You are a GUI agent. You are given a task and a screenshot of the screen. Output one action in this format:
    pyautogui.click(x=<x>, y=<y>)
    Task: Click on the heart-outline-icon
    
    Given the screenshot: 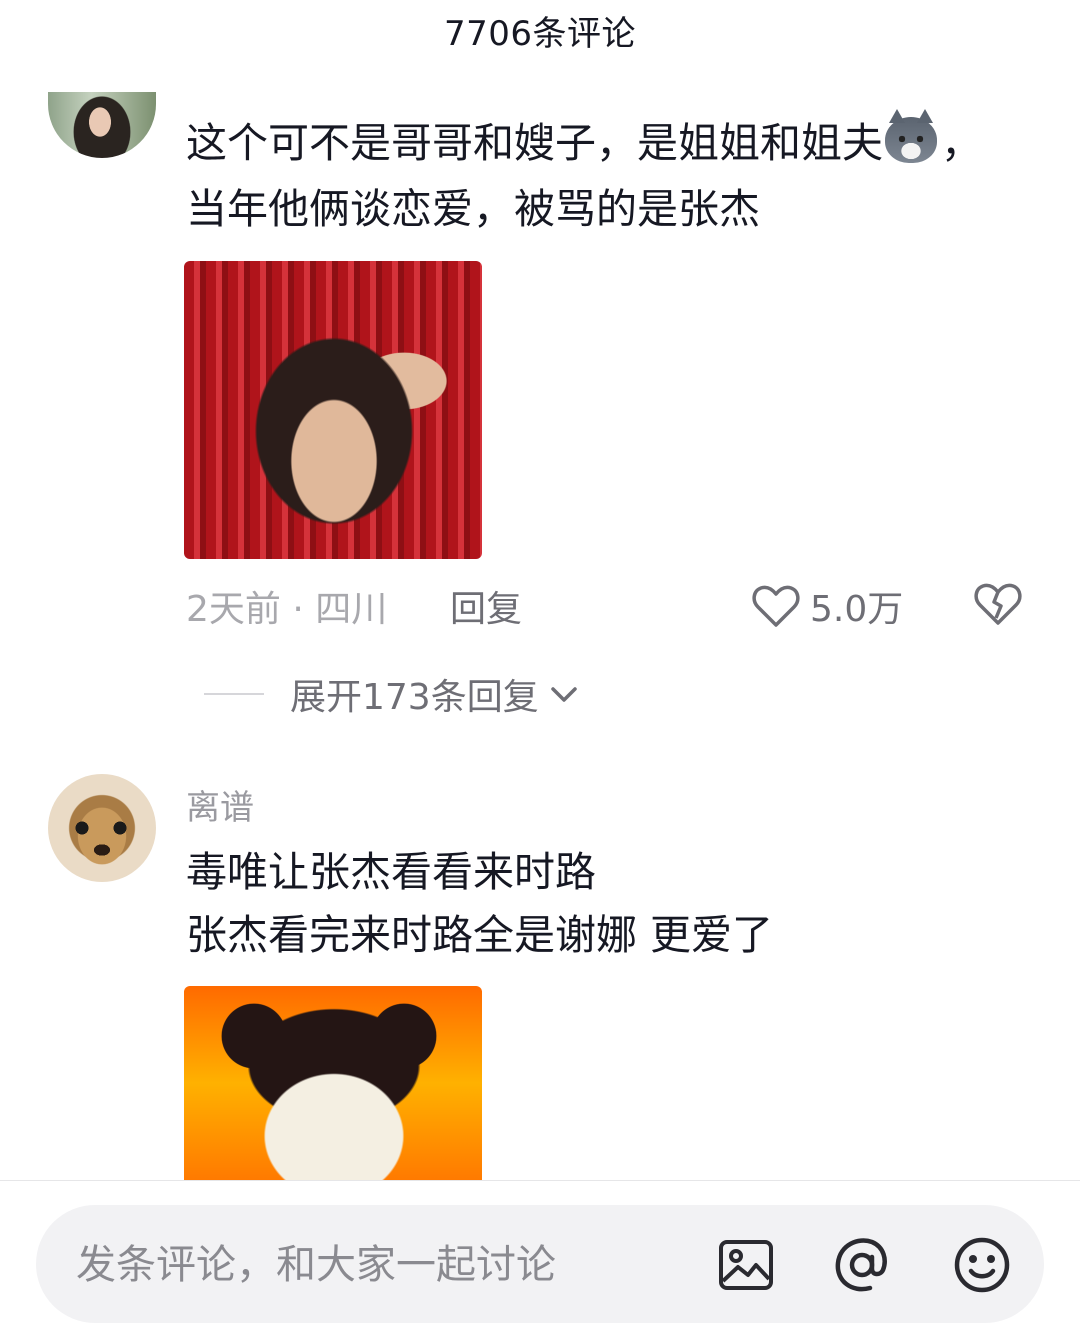 What is the action you would take?
    pyautogui.click(x=776, y=606)
    